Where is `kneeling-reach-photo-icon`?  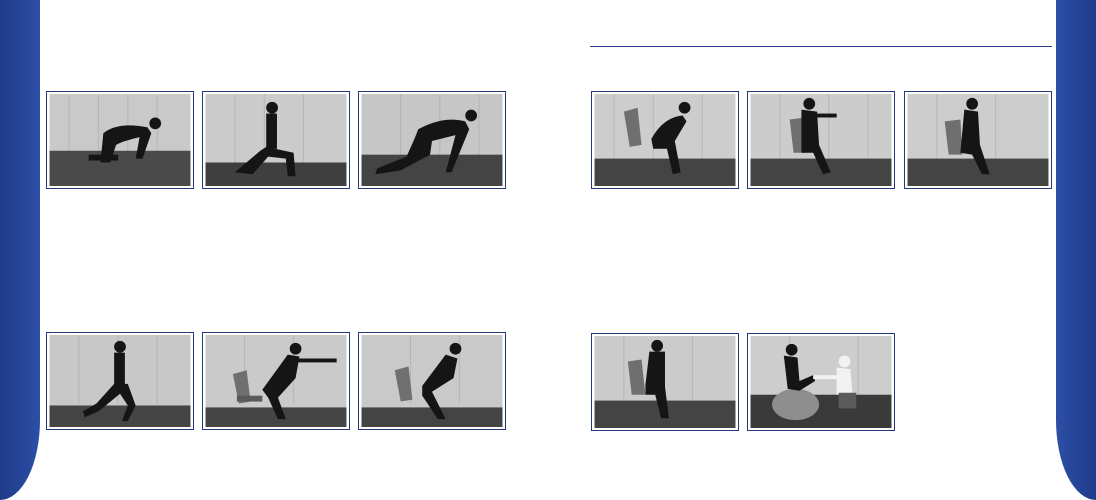
kneeling-reach-photo-icon is located at coordinates (120, 140).